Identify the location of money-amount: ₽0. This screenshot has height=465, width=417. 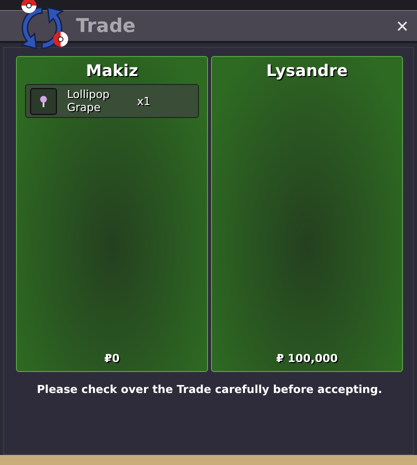
(112, 358).